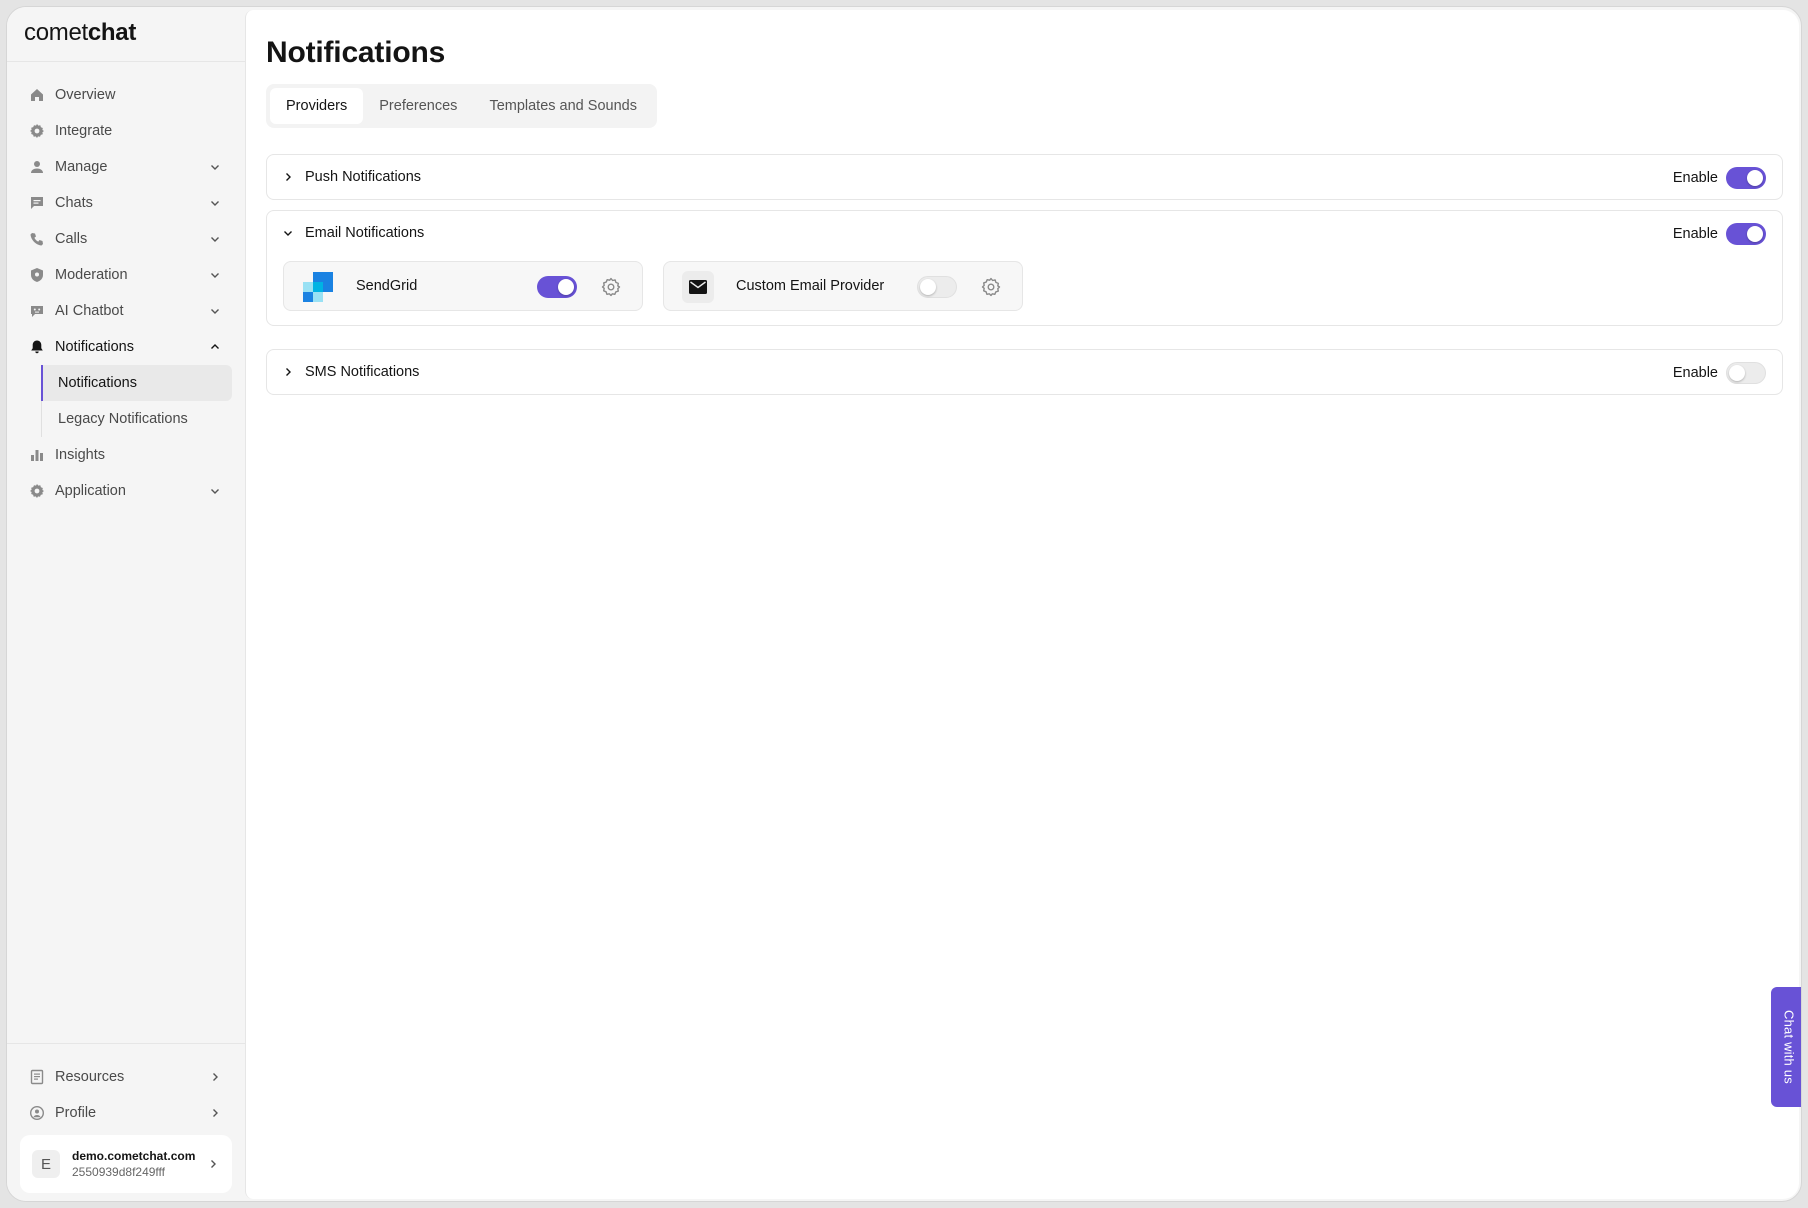 This screenshot has height=1208, width=1808. I want to click on chat-with-us-label: Chat with us, so click(1789, 1047).